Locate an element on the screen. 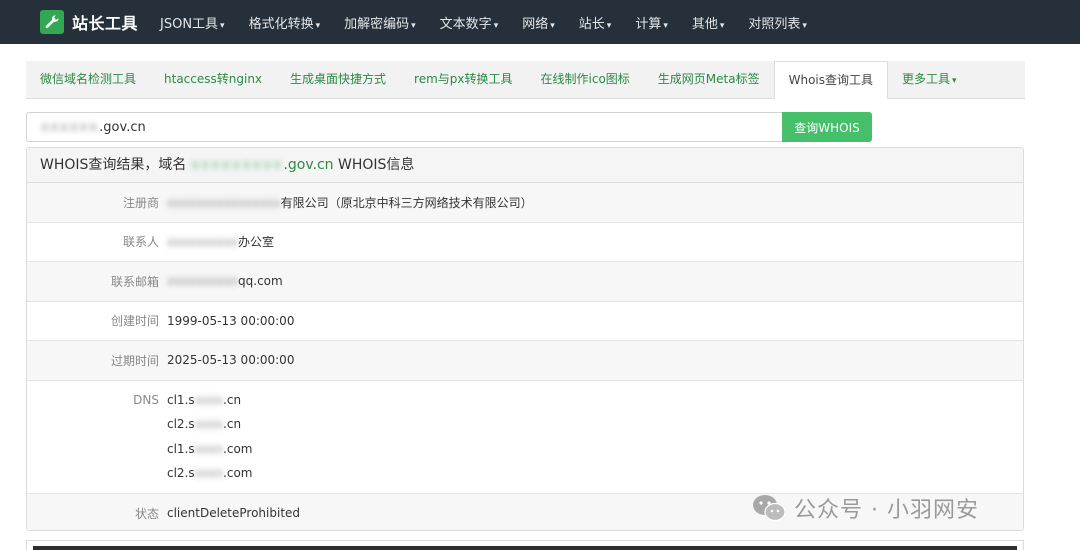 This screenshot has height=550, width=1080. contact-value: 办公室 is located at coordinates (256, 242).